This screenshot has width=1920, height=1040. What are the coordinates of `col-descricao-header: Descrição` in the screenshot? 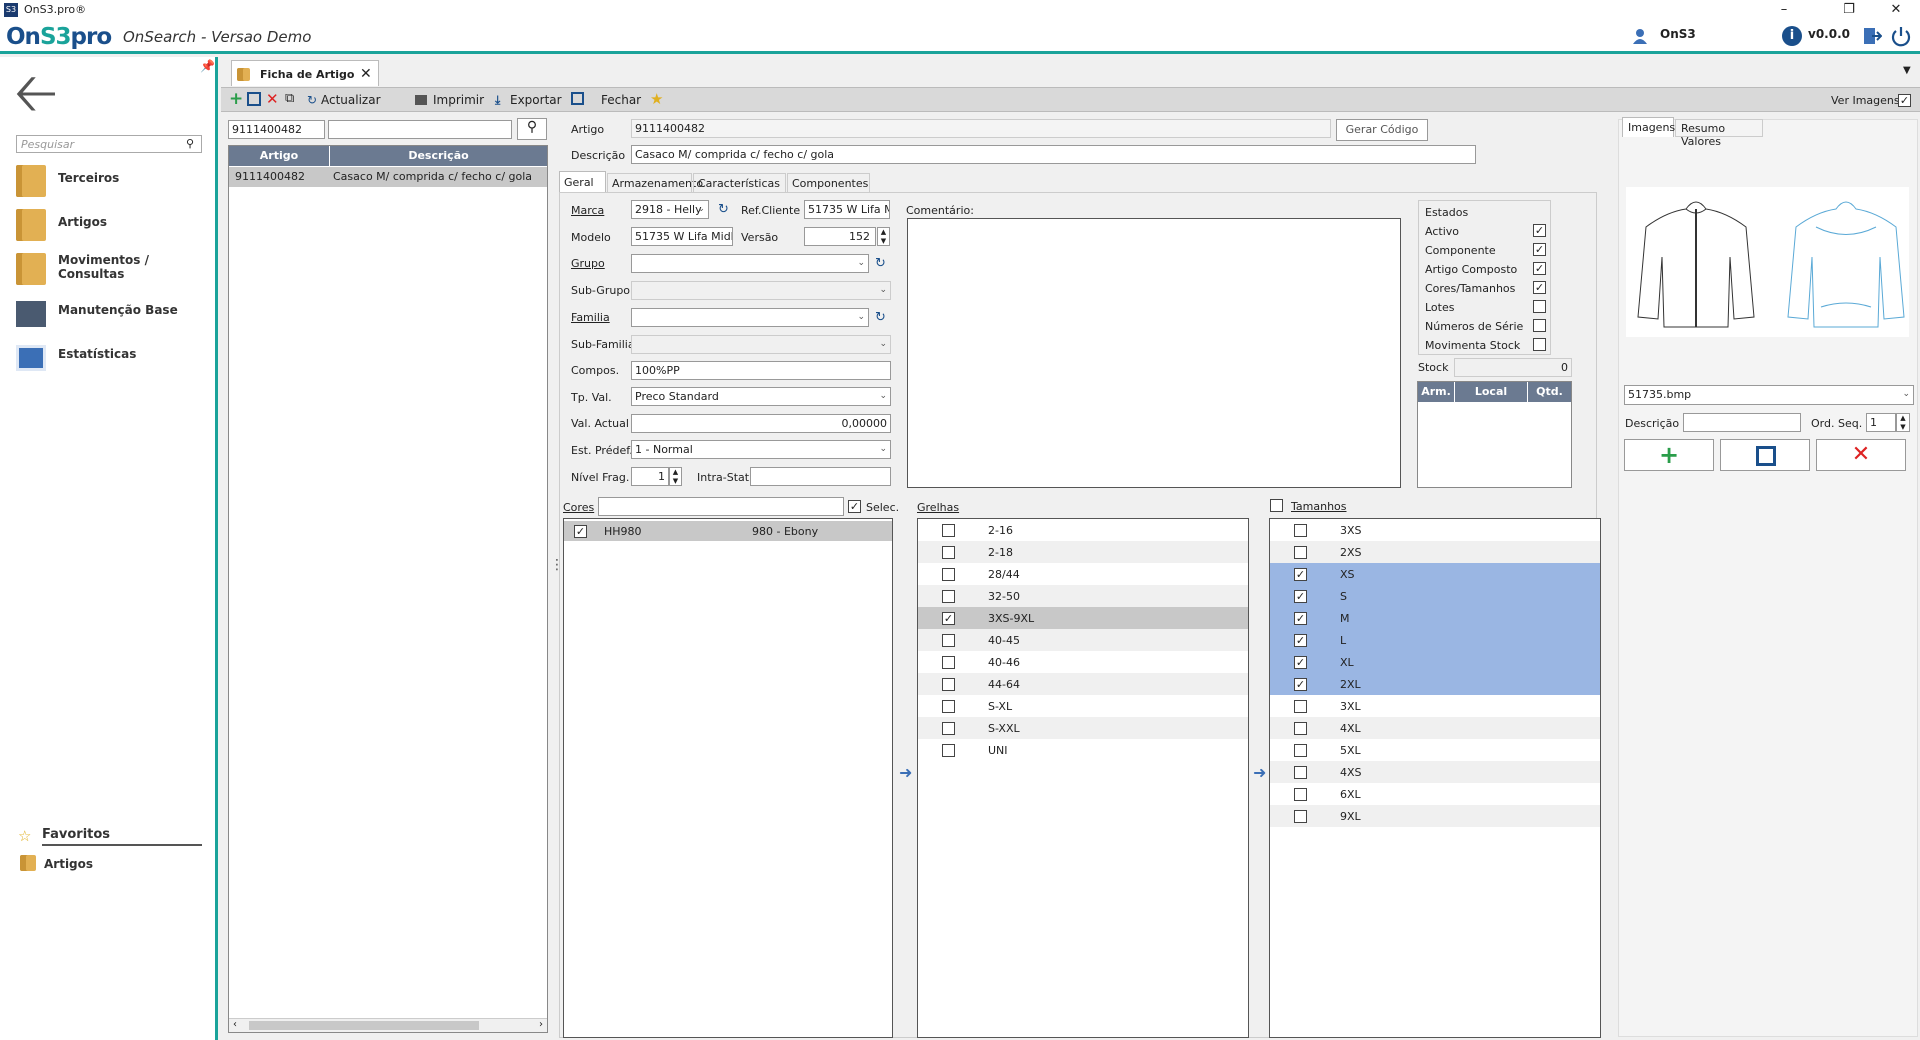 It's located at (438, 156).